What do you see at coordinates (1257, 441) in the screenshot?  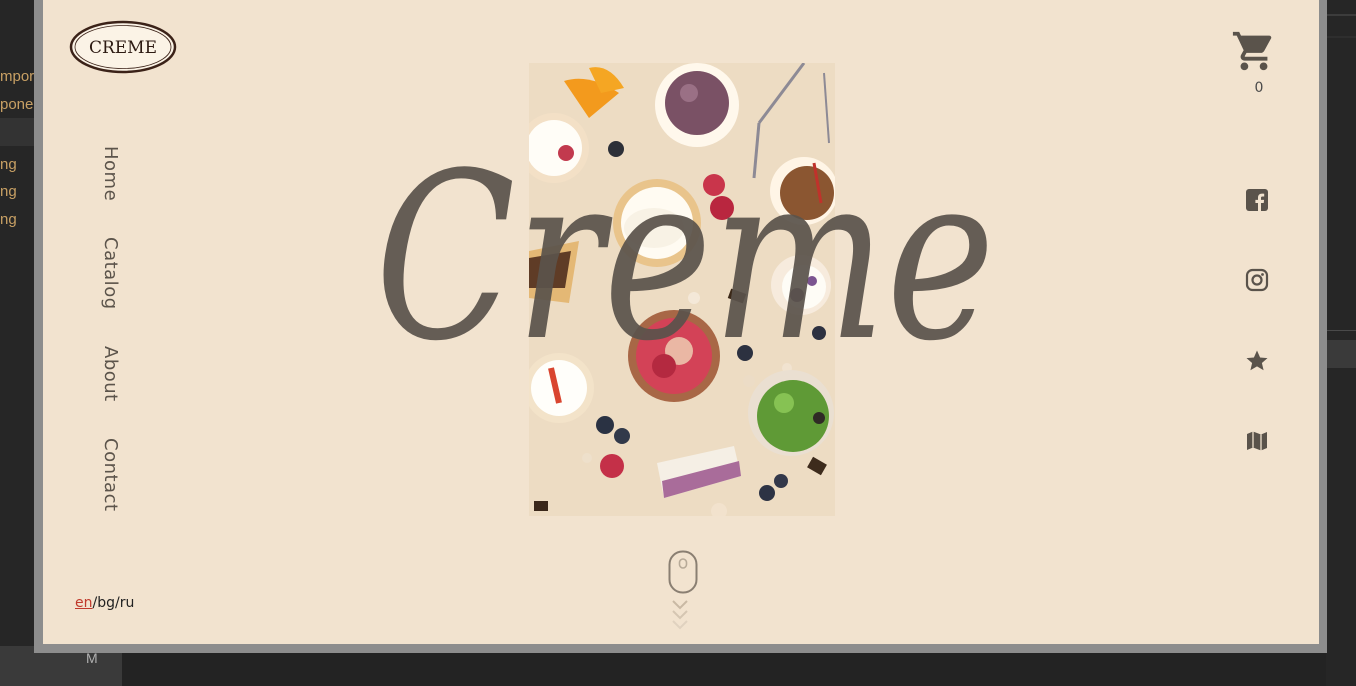 I see `map-icon` at bounding box center [1257, 441].